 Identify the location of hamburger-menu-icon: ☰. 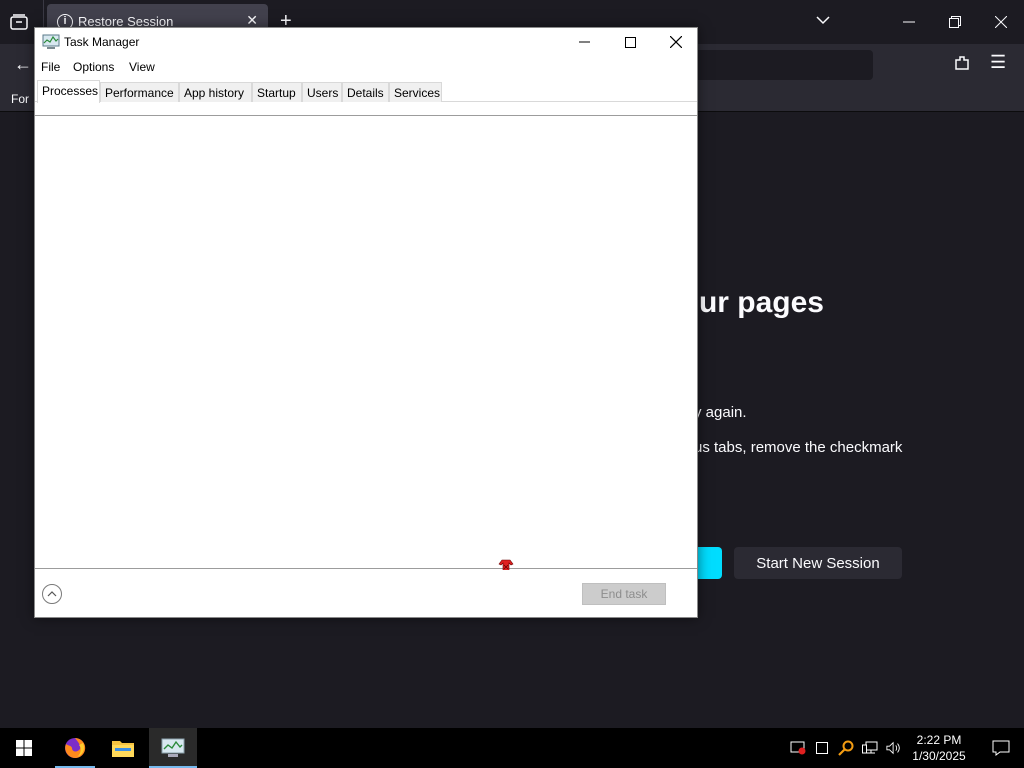
(998, 62).